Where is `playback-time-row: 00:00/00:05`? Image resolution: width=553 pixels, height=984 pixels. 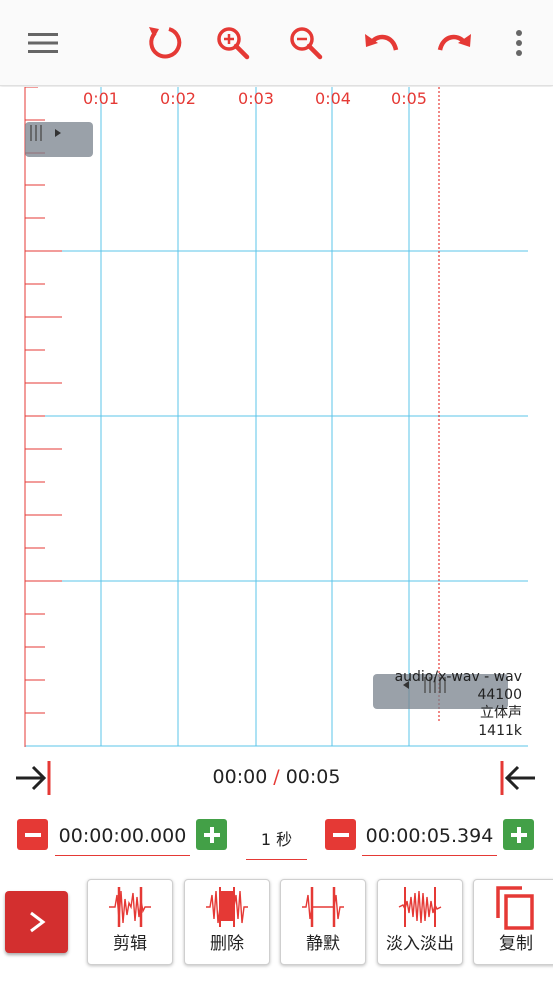
playback-time-row: 00:00/00:05 is located at coordinates (276, 778).